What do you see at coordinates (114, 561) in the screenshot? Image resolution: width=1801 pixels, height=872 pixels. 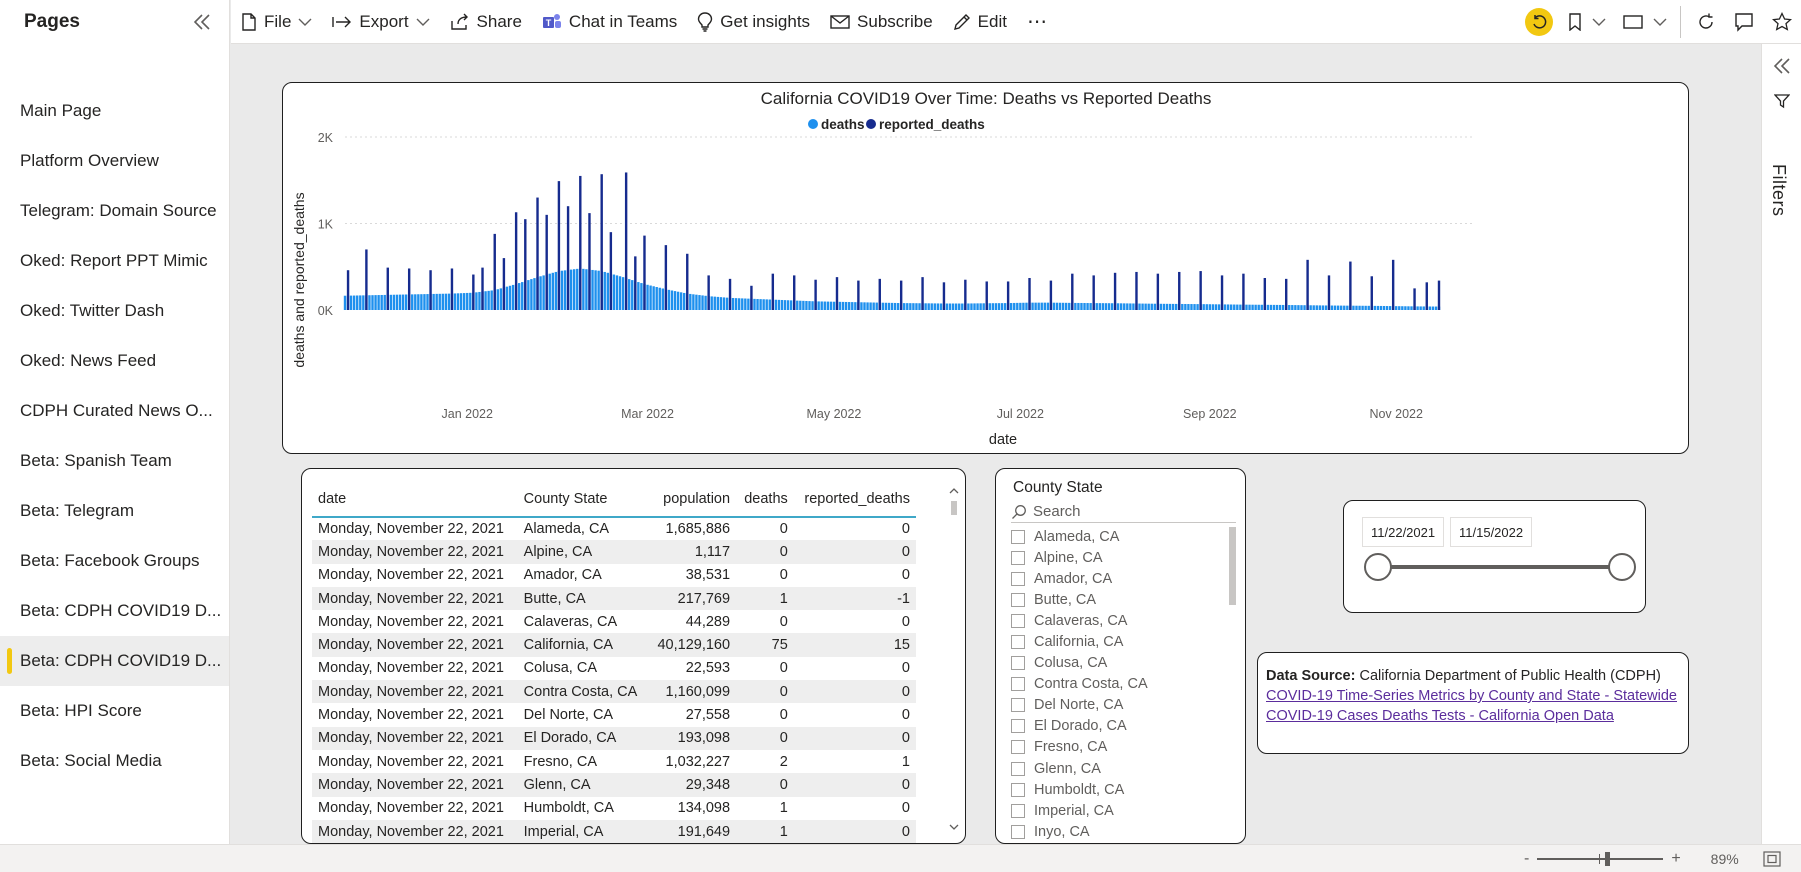 I see `page-item: Beta: Facebook Groups` at bounding box center [114, 561].